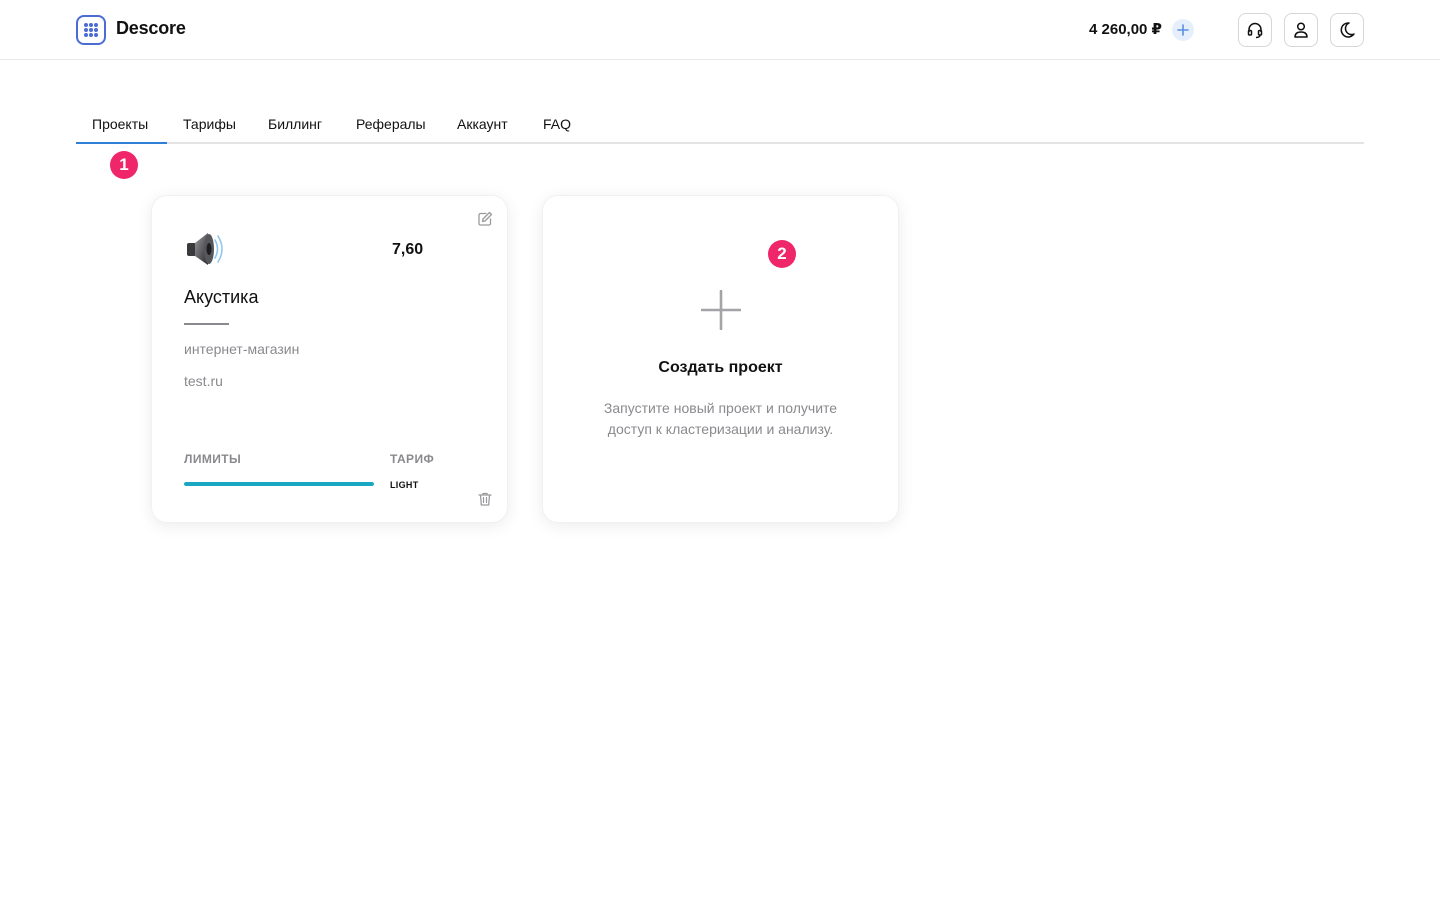  What do you see at coordinates (391, 124) in the screenshot?
I see `tab-referrals: Рефералы` at bounding box center [391, 124].